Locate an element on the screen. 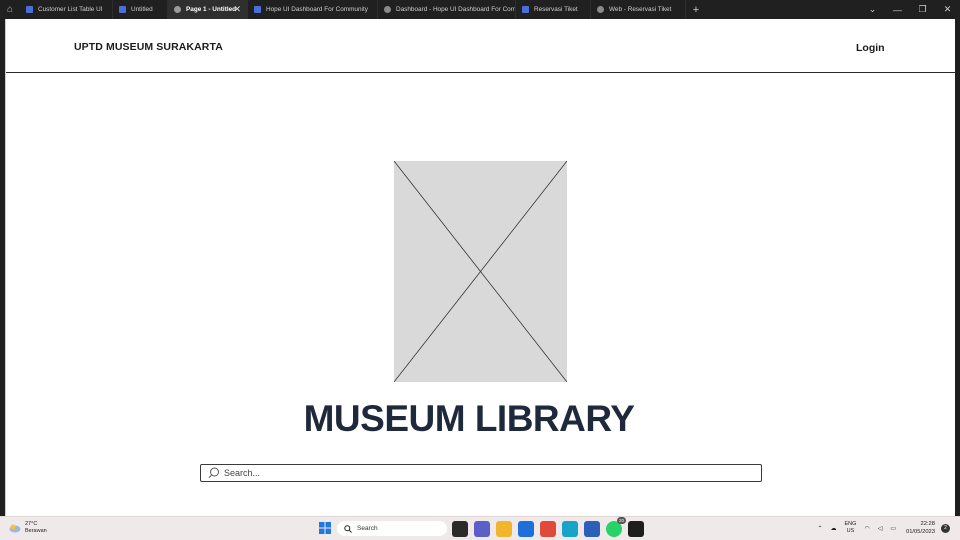 The width and height of the screenshot is (960, 540). language-indicator: ENG US is located at coordinates (851, 528).